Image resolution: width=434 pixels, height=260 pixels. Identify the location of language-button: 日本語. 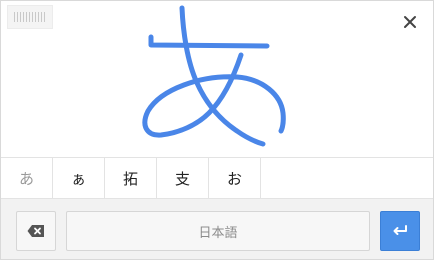
(218, 231).